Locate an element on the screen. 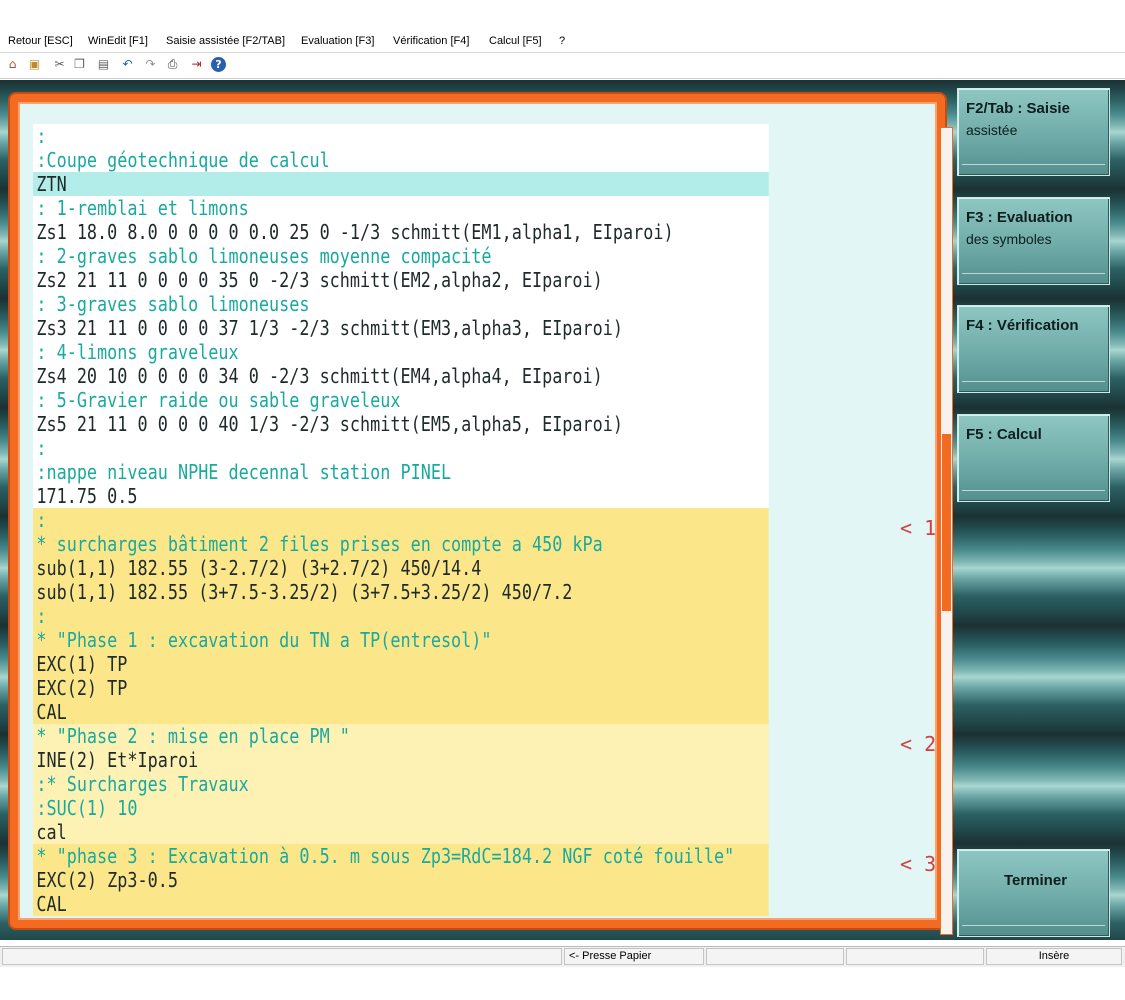 The height and width of the screenshot is (1000, 1125). menu-winedit: WinEdit [F1] is located at coordinates (118, 41).